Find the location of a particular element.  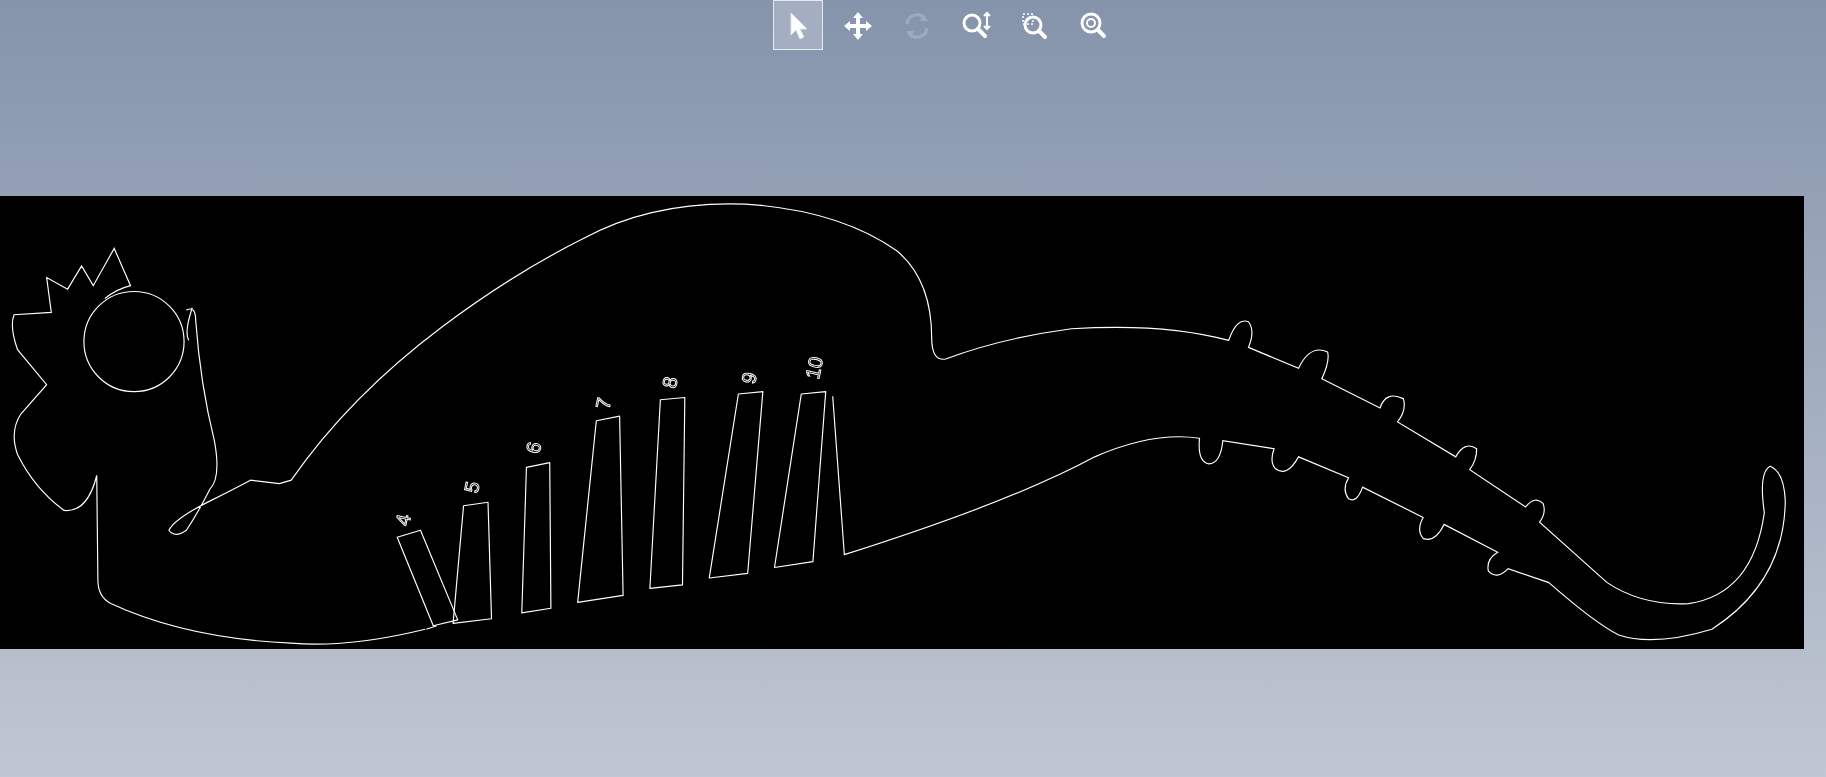

slot-number-label: 8 is located at coordinates (669, 382).